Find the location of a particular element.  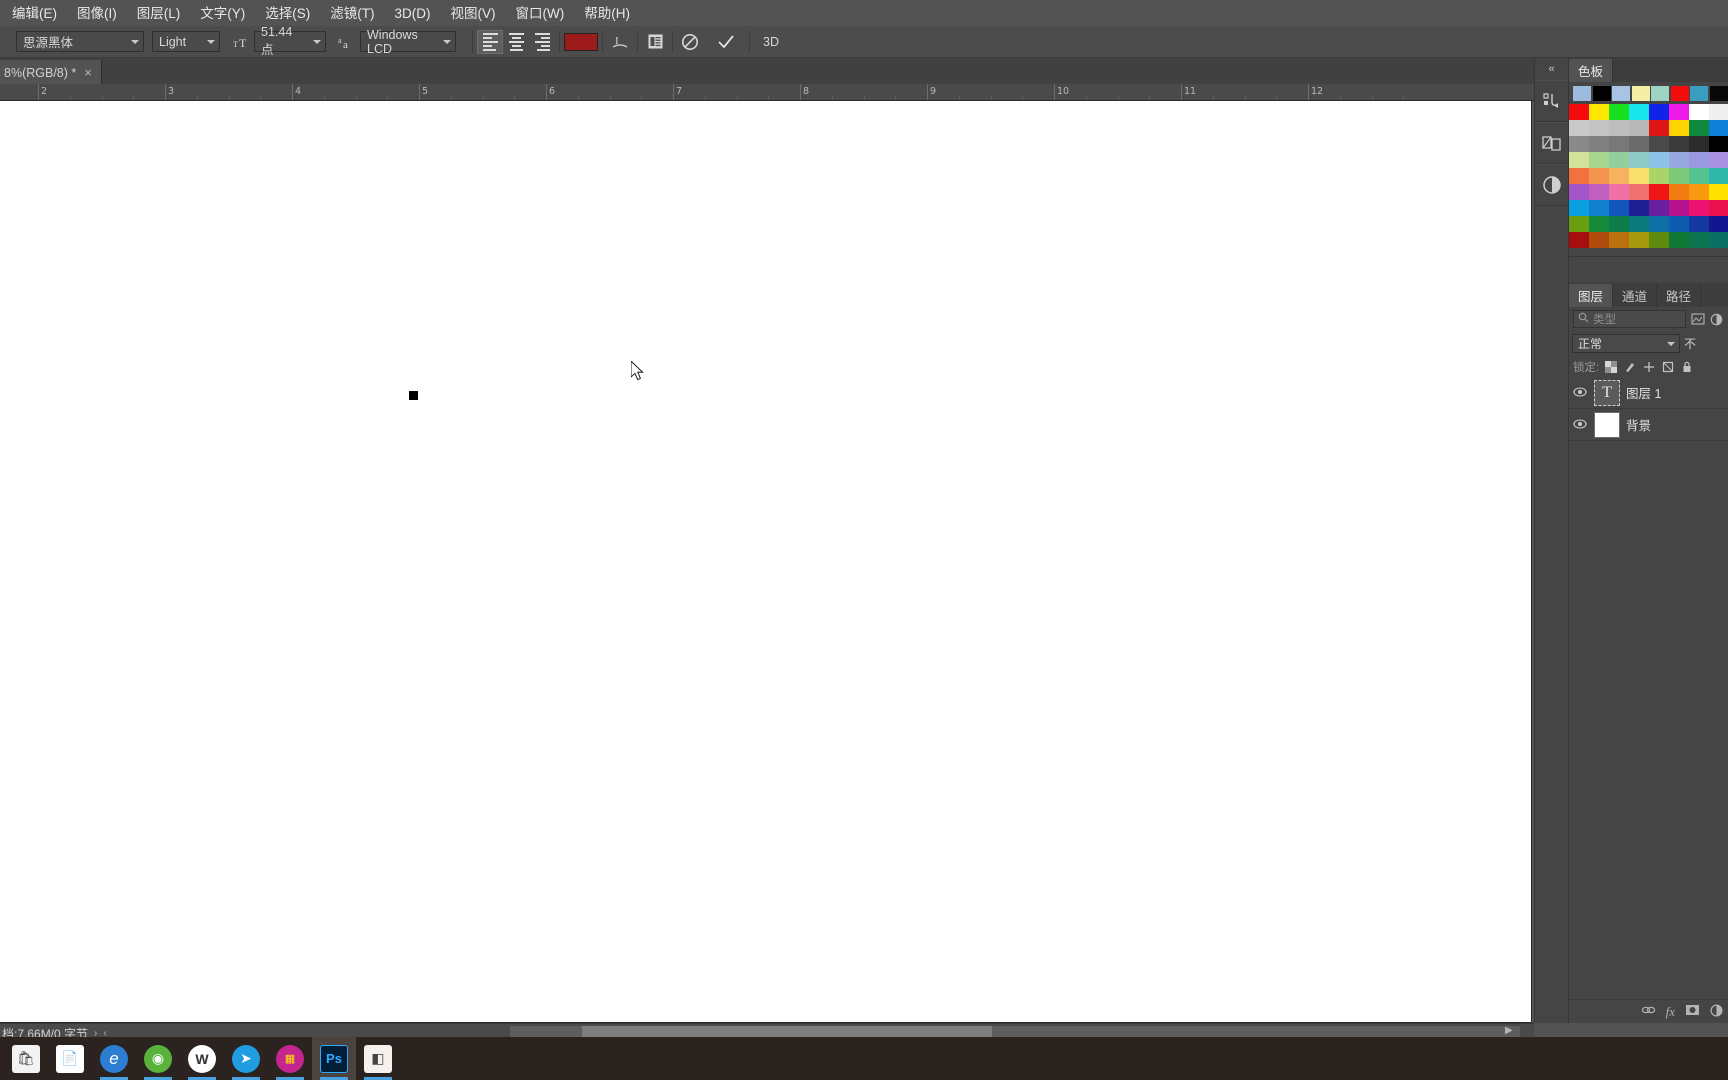

antialias-method-select: Windows LCD is located at coordinates (408, 42).